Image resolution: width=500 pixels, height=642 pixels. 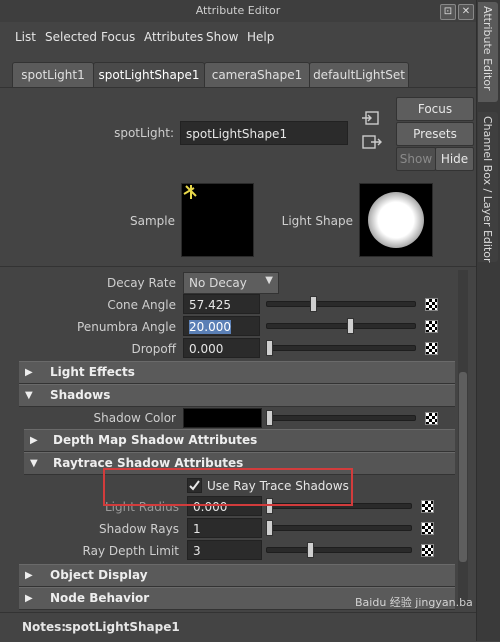 What do you see at coordinates (237, 372) in the screenshot?
I see `light-effects-section: ▶ Light Effects` at bounding box center [237, 372].